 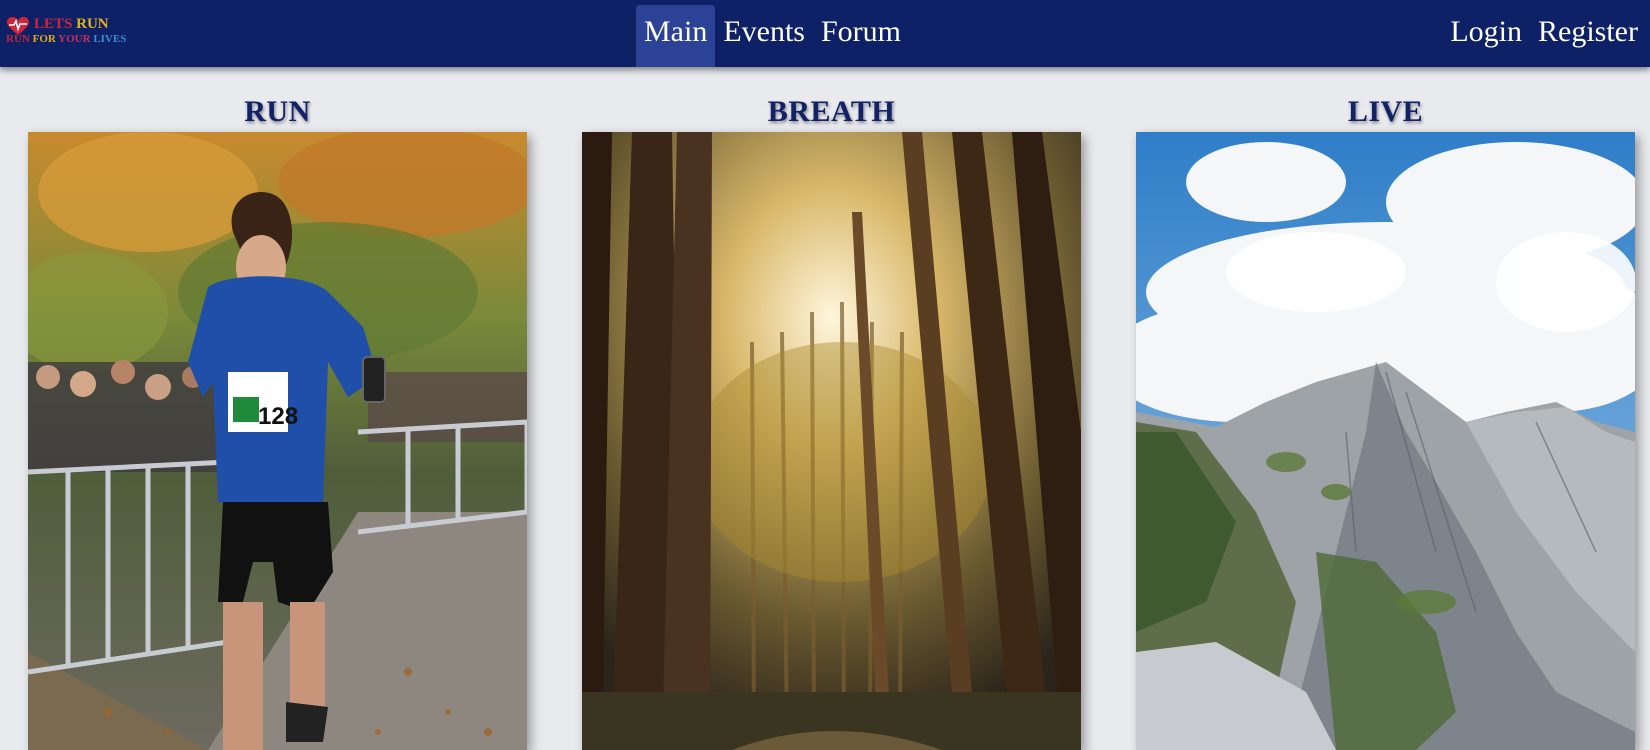 I want to click on logo-tagline-word: YOUR, so click(x=74, y=39).